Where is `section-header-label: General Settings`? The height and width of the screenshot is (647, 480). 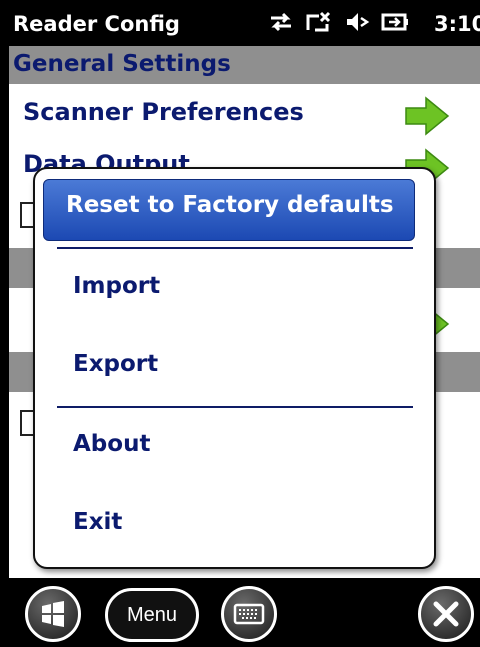 section-header-label: General Settings is located at coordinates (122, 64).